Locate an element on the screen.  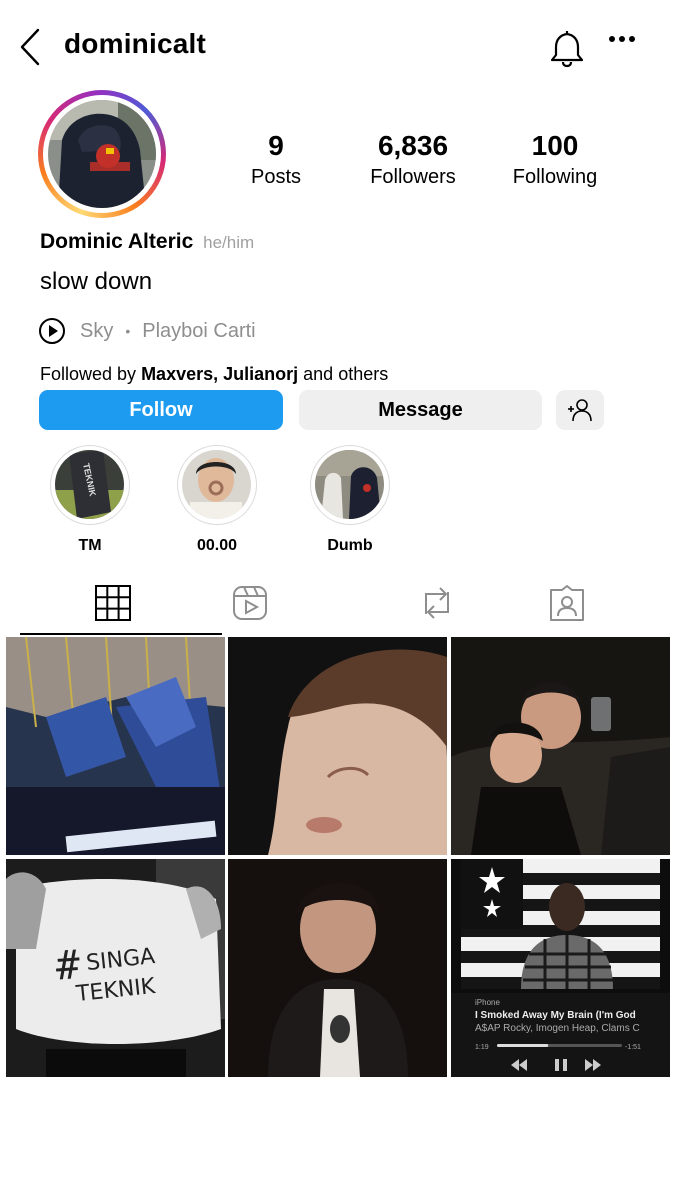
highlight-item: 00.00 is located at coordinates (217, 500).